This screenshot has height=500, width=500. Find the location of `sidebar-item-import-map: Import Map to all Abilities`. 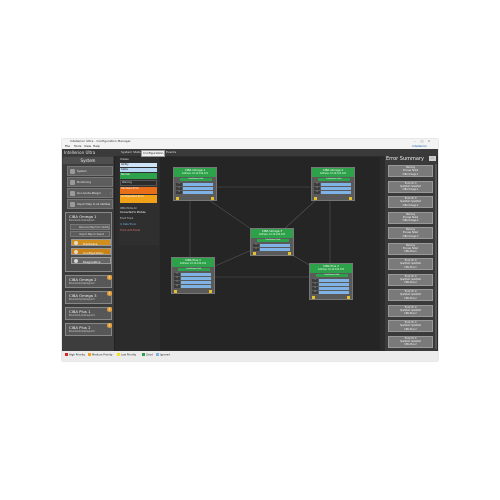

sidebar-item-import-map: Import Map to all Abilities is located at coordinates (90, 204).